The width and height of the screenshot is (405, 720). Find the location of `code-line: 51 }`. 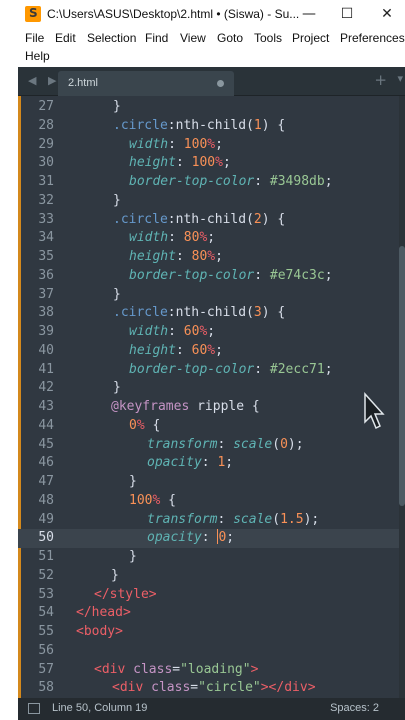

code-line: 51 } is located at coordinates (211, 557).